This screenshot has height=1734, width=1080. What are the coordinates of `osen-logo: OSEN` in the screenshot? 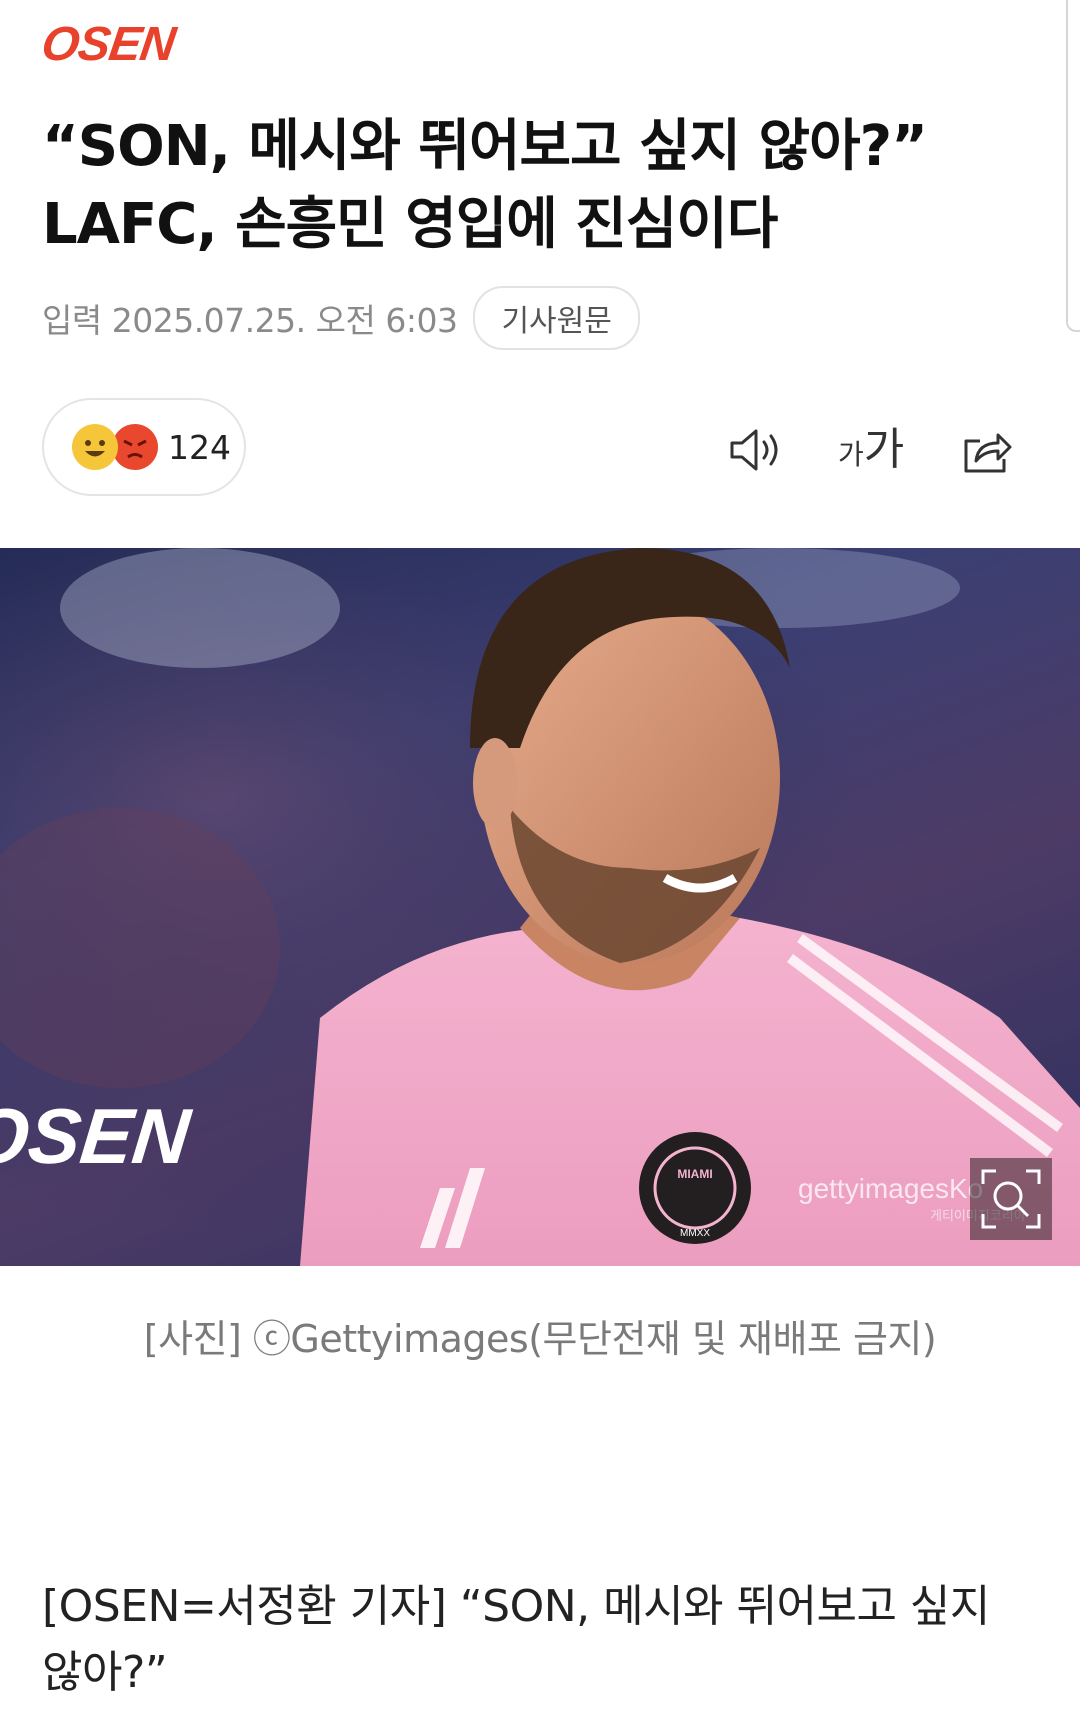 It's located at (107, 44).